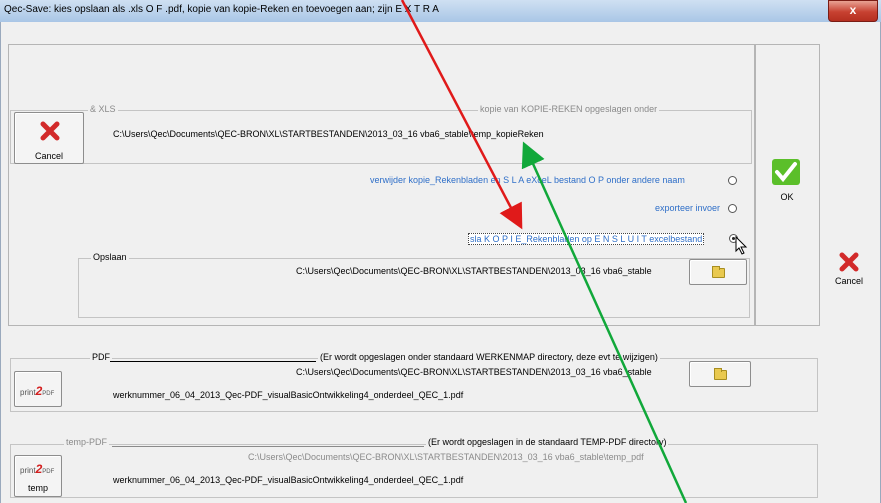 The width and height of the screenshot is (881, 503). Describe the element at coordinates (461, 115) in the screenshot. I see `red-annotation-arrow` at that location.